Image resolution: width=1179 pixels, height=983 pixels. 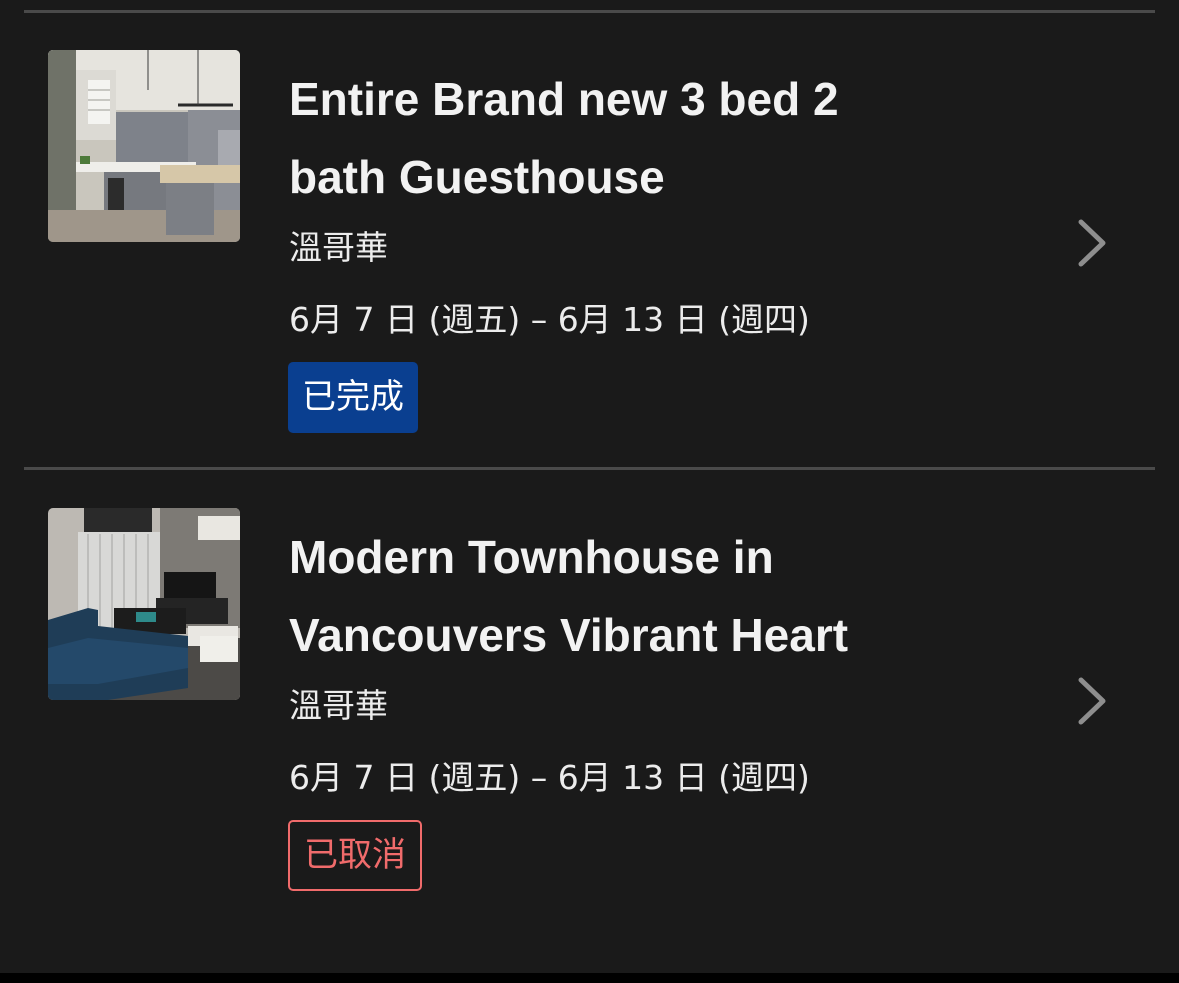 What do you see at coordinates (355, 855) in the screenshot?
I see `status-badge-cancelled: 已取消` at bounding box center [355, 855].